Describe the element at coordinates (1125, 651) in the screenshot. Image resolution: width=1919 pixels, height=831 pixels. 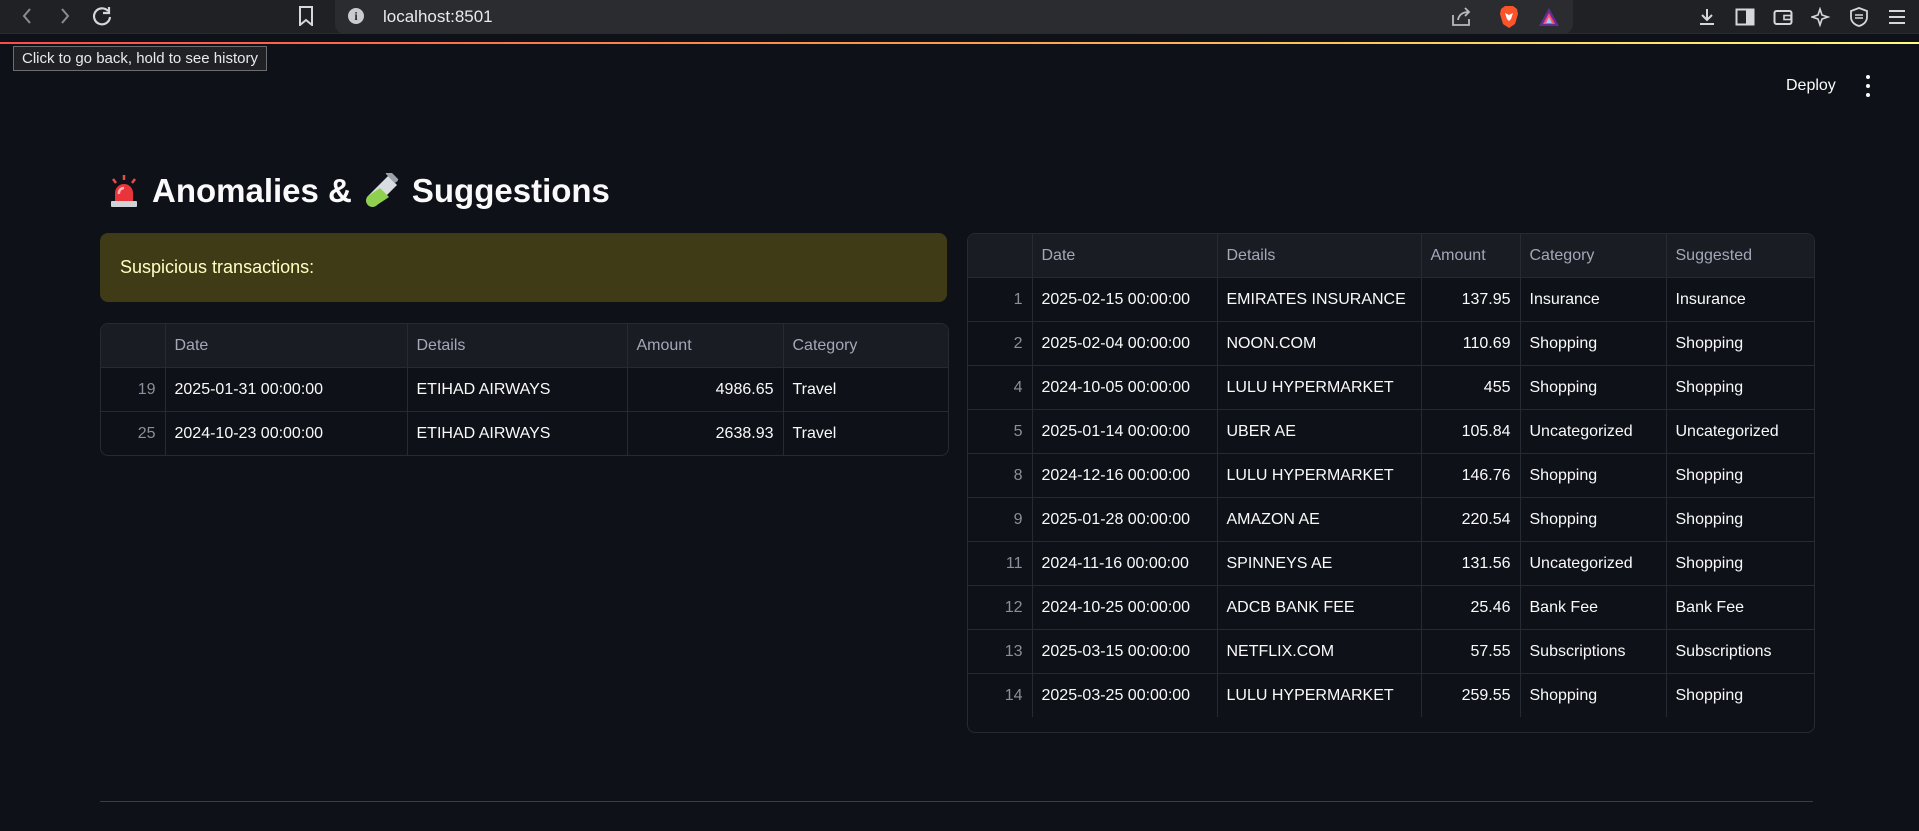
I see `table-cell: 2025-03-15 00:00:00` at that location.